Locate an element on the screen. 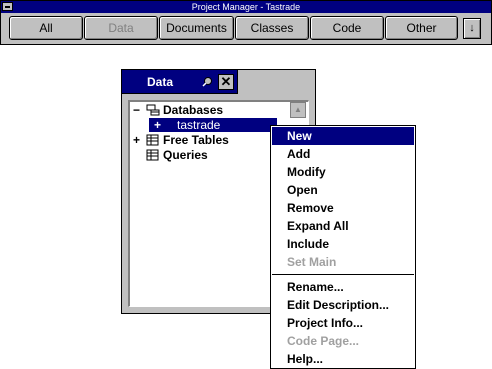 This screenshot has height=369, width=492. tree-item-tastrade: + tastrade is located at coordinates (213, 125).